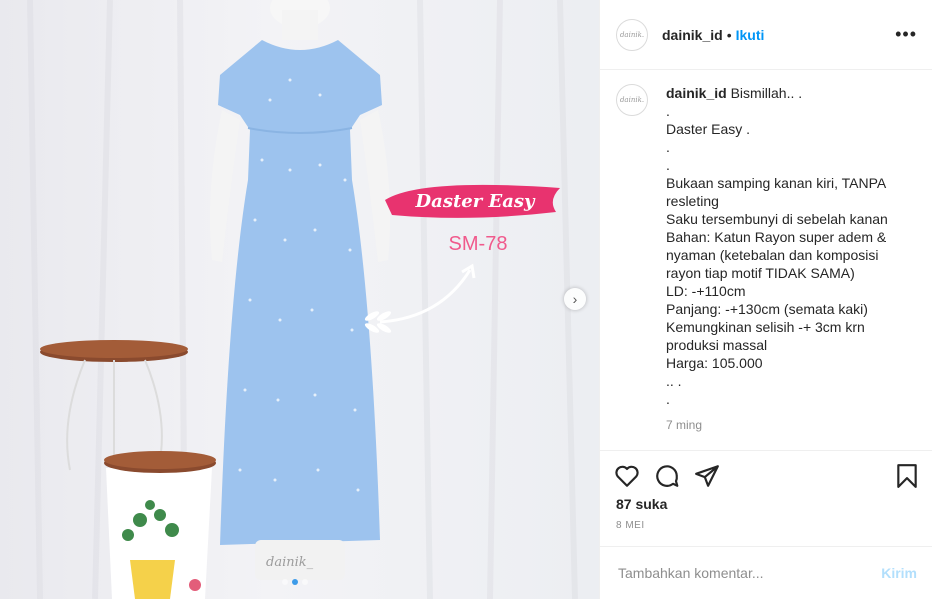 This screenshot has height=599, width=932. I want to click on likes-count: 87 suka, so click(641, 504).